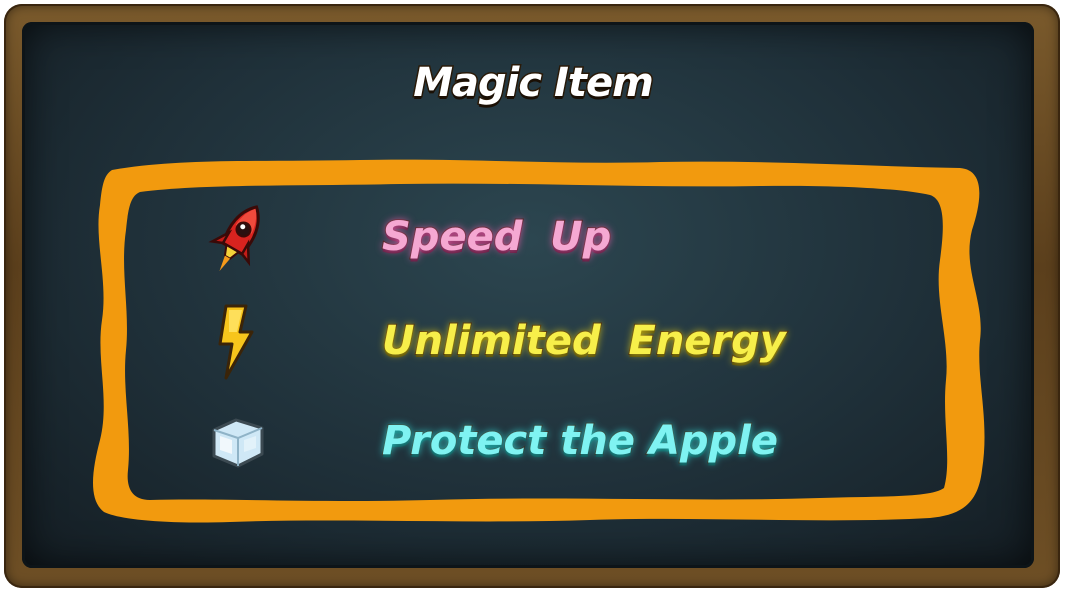  What do you see at coordinates (234, 238) in the screenshot?
I see `rocket-icon` at bounding box center [234, 238].